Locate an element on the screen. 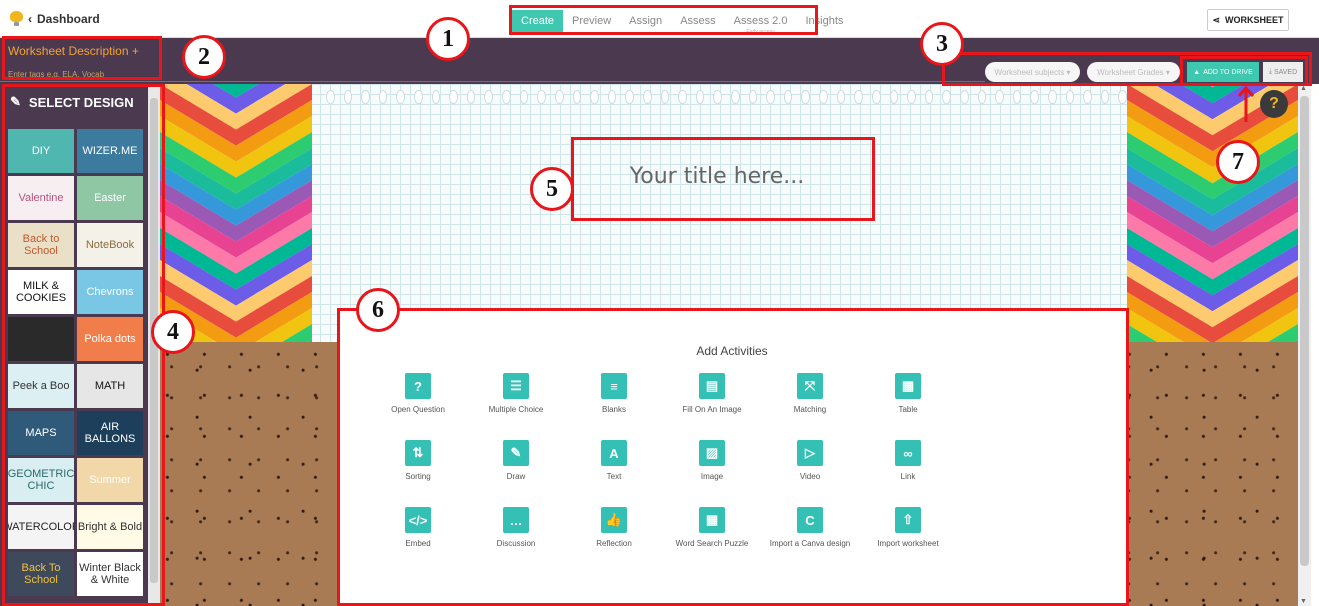 This screenshot has width=1319, height=606. activity-discussion: … Discussion is located at coordinates (516, 527).